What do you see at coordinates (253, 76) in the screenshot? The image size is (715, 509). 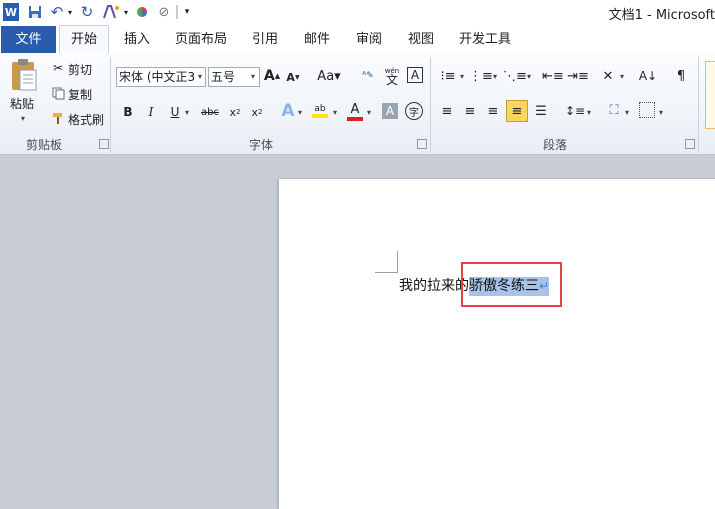 I see `font-size-dropdown-icon: ▾` at bounding box center [253, 76].